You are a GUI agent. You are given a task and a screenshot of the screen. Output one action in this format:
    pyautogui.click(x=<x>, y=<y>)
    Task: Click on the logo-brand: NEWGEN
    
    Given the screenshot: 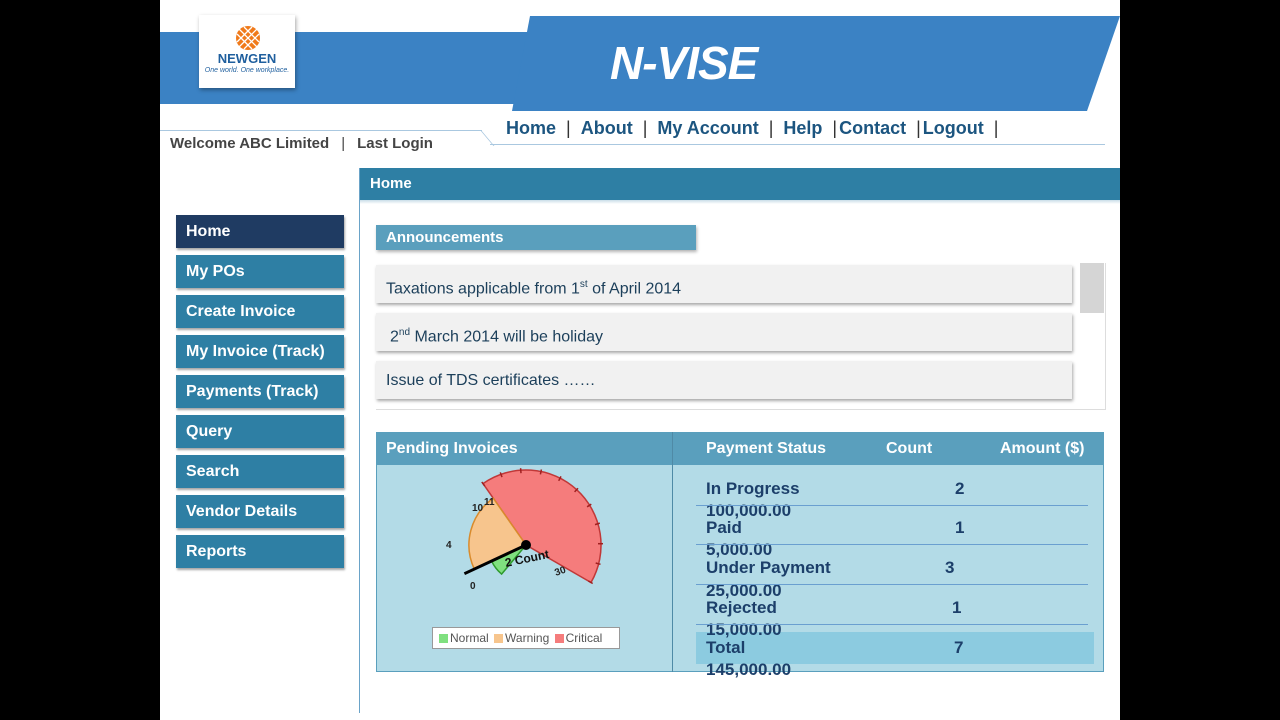 What is the action you would take?
    pyautogui.click(x=247, y=58)
    